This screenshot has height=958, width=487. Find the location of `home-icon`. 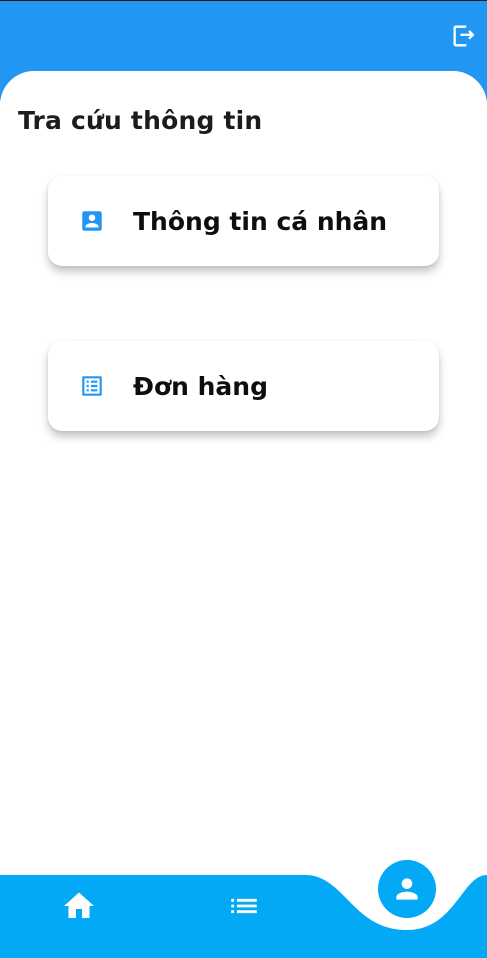

home-icon is located at coordinates (79, 905).